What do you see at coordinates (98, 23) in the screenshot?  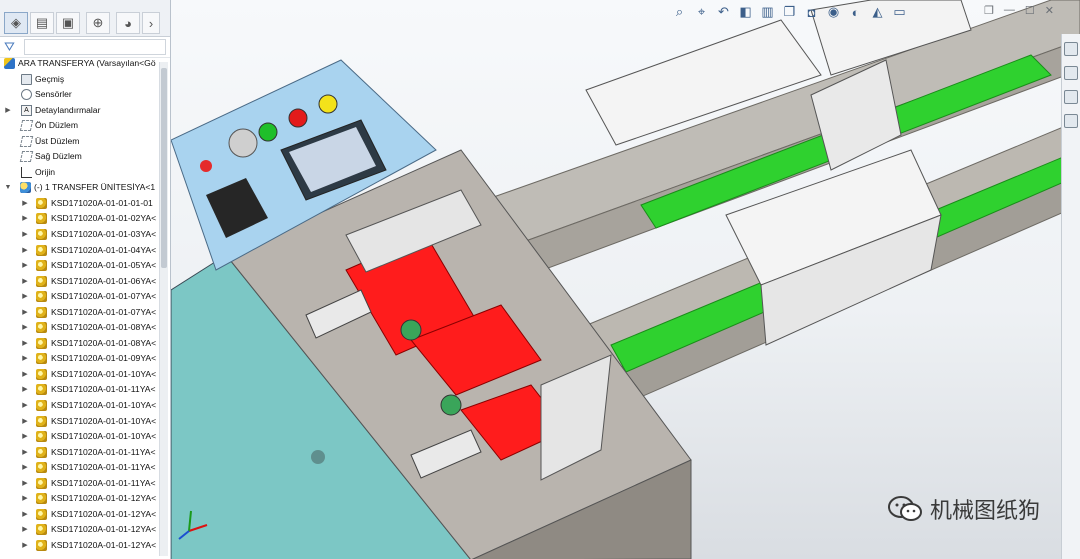 I see `dimxpert-tab: ⊕` at bounding box center [98, 23].